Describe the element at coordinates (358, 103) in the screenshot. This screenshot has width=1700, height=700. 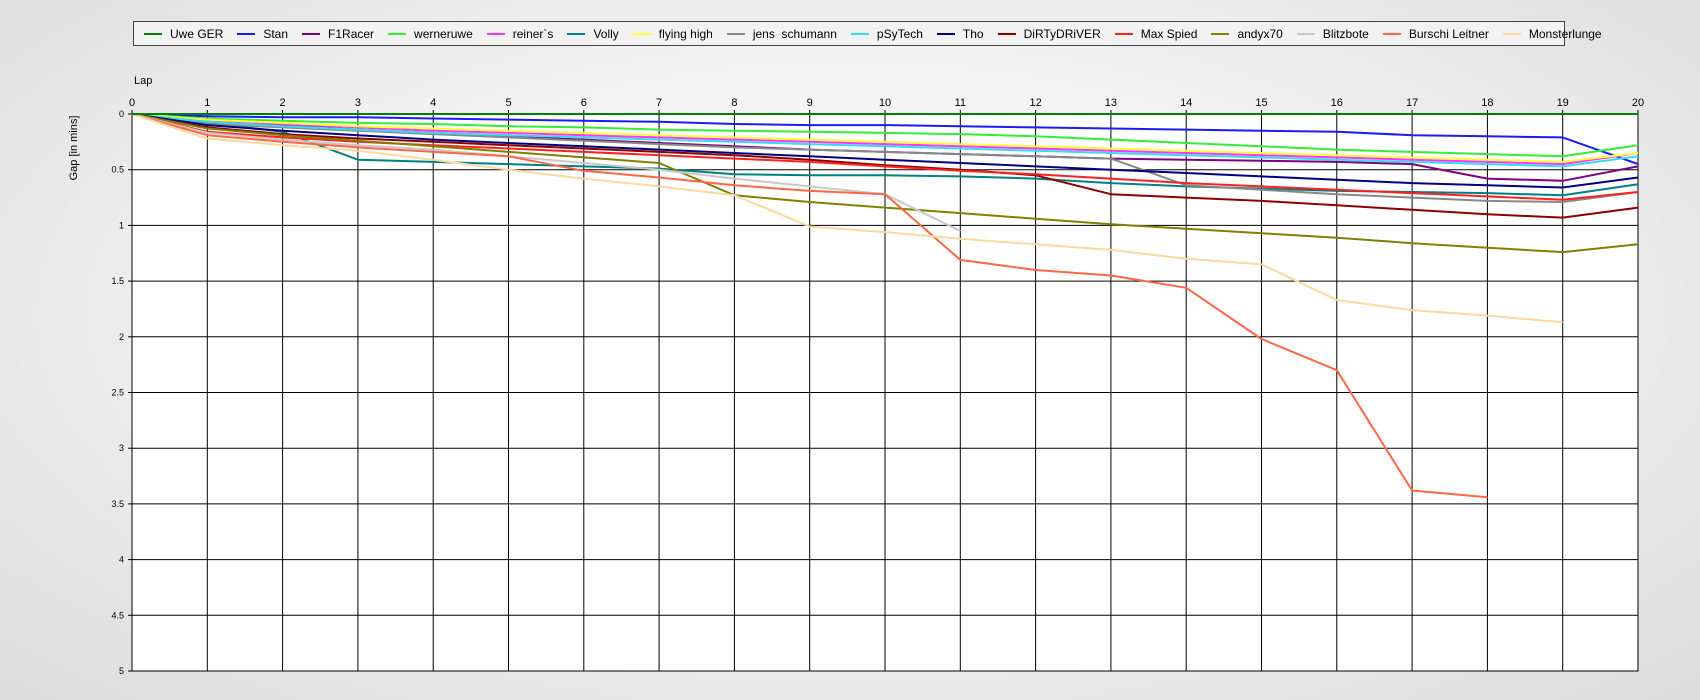
I see `x-tick-label: 3` at that location.